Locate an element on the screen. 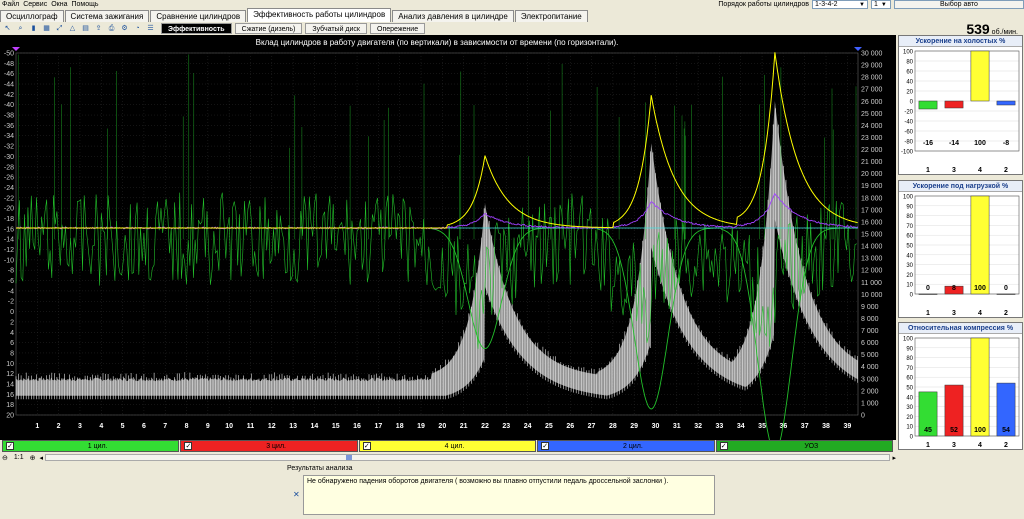  stat-cylinder-label: 1 is located at coordinates (928, 313).